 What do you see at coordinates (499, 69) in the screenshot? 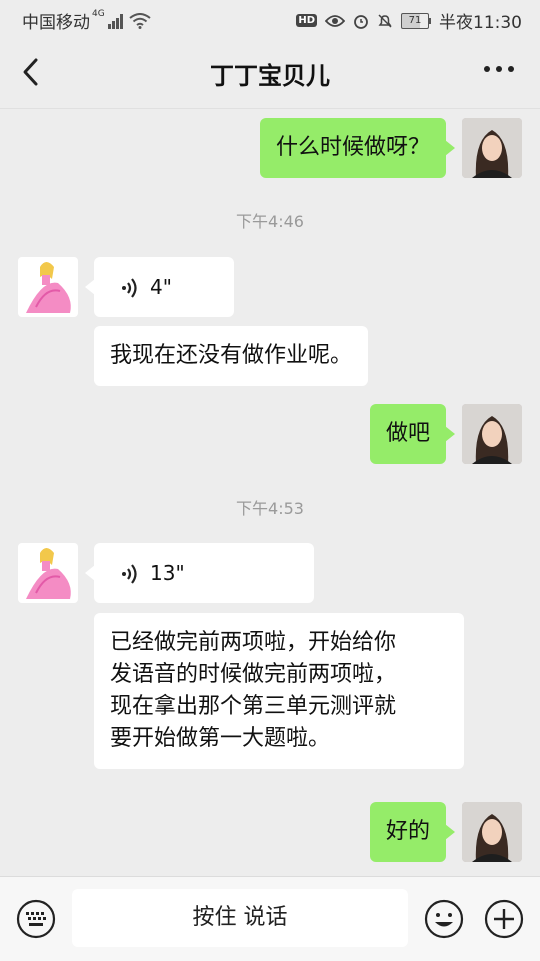
I see `more-dots-icon` at bounding box center [499, 69].